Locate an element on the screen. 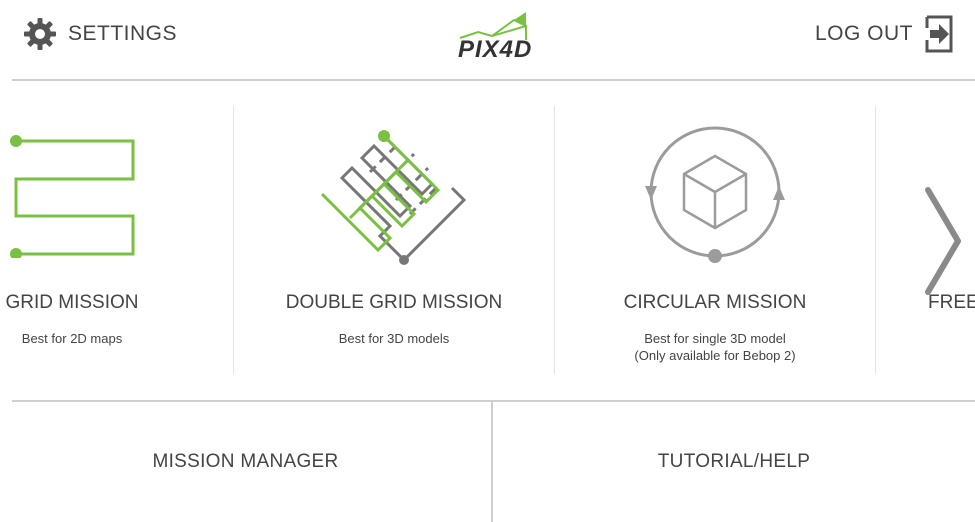 The image size is (975, 522). tutorial-help-label: TUTORIAL/HELP is located at coordinates (734, 461).